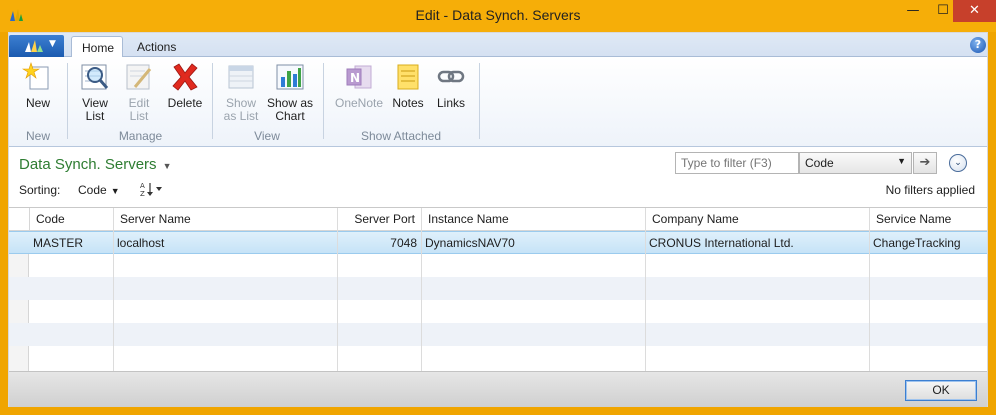 This screenshot has height=415, width=996. I want to click on cell-service-name: ChangeTracking, so click(928, 243).